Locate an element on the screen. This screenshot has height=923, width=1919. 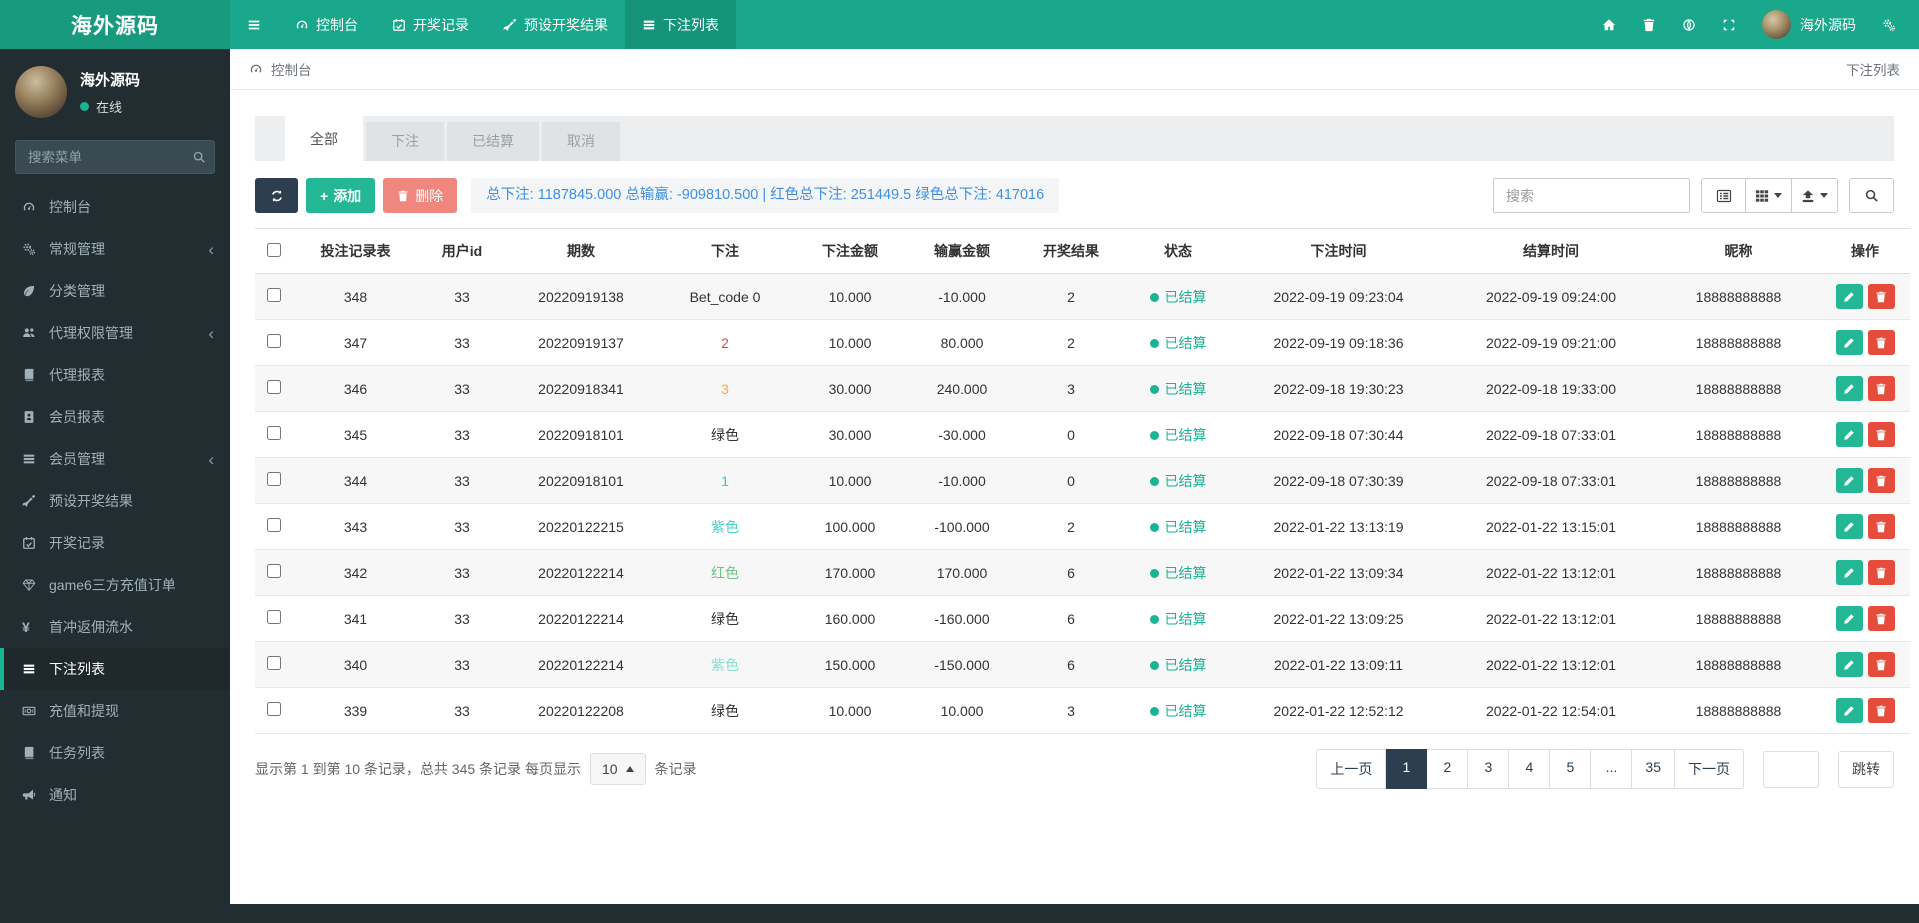
user-name: 海外源码 is located at coordinates (1828, 24).